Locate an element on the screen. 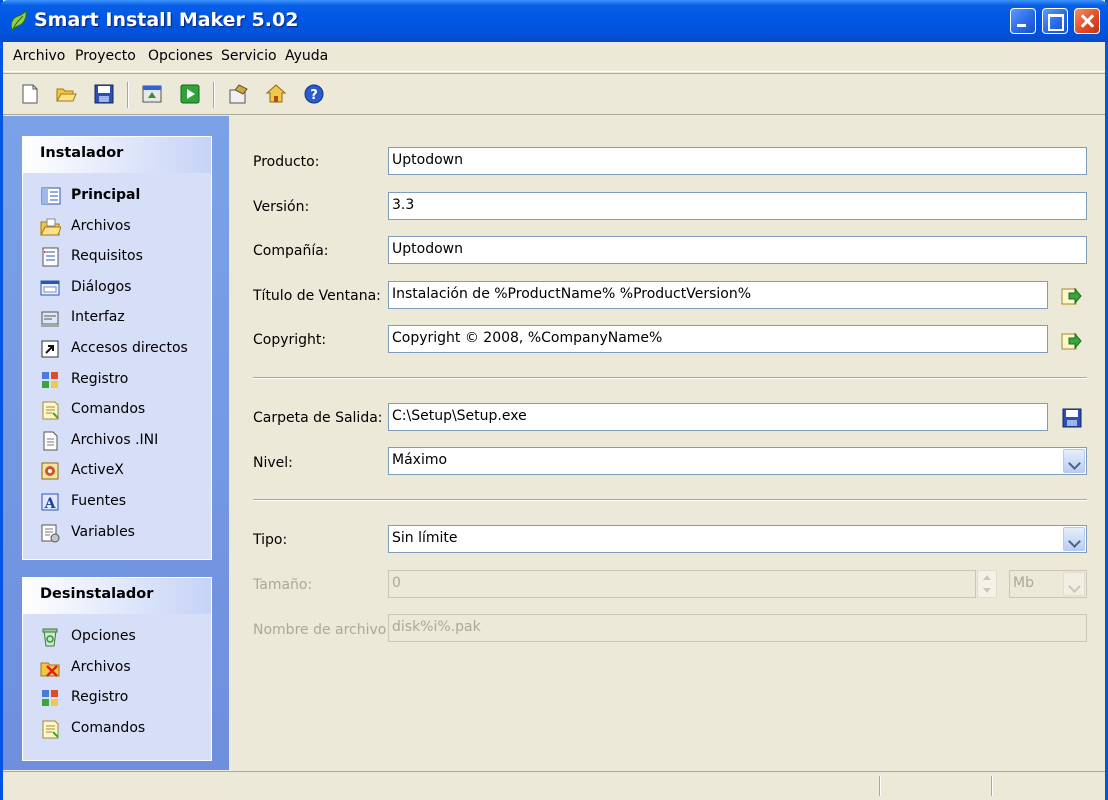 The width and height of the screenshot is (1108, 800). copyright-field: Copyright © 2008, %CompanyName% is located at coordinates (718, 339).